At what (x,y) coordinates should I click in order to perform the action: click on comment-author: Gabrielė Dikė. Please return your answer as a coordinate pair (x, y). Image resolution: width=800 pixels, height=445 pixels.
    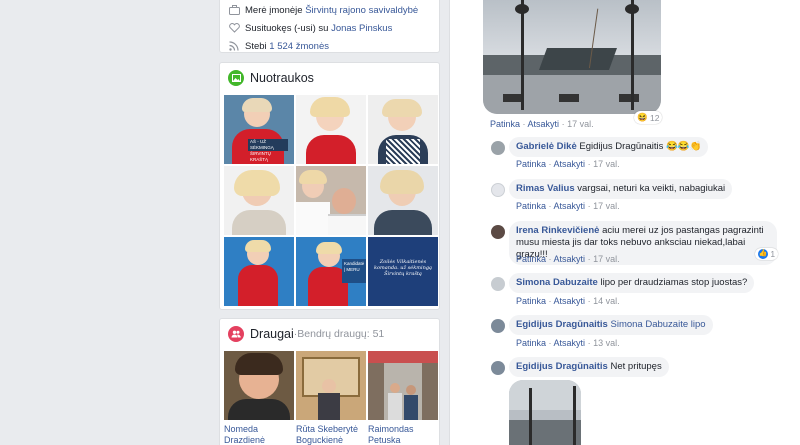
    Looking at the image, I should click on (546, 146).